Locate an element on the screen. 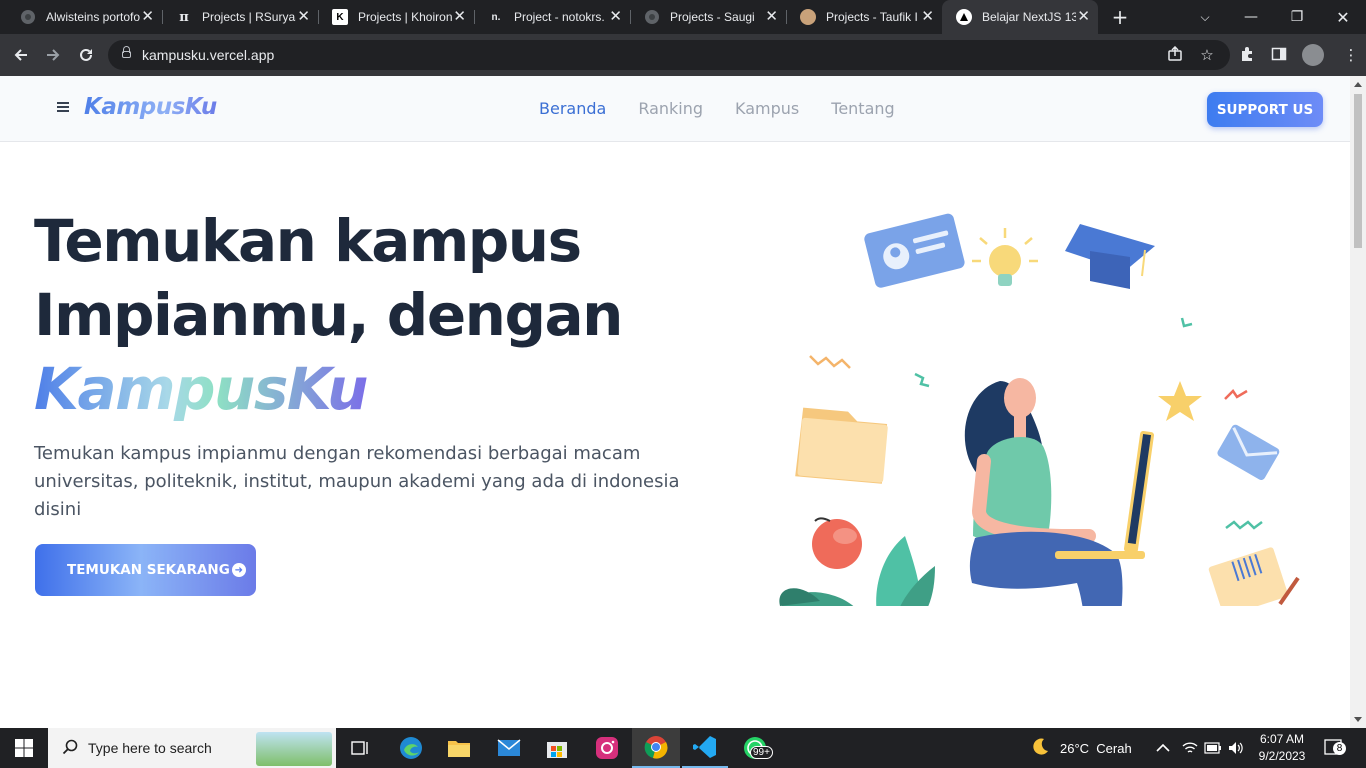 This screenshot has height=768, width=1366. tab-5: Projects - Saugi ✕ is located at coordinates (708, 17).